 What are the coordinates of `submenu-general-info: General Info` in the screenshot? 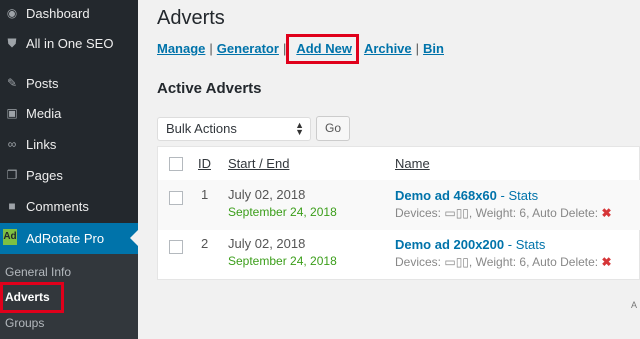 It's located at (38, 272).